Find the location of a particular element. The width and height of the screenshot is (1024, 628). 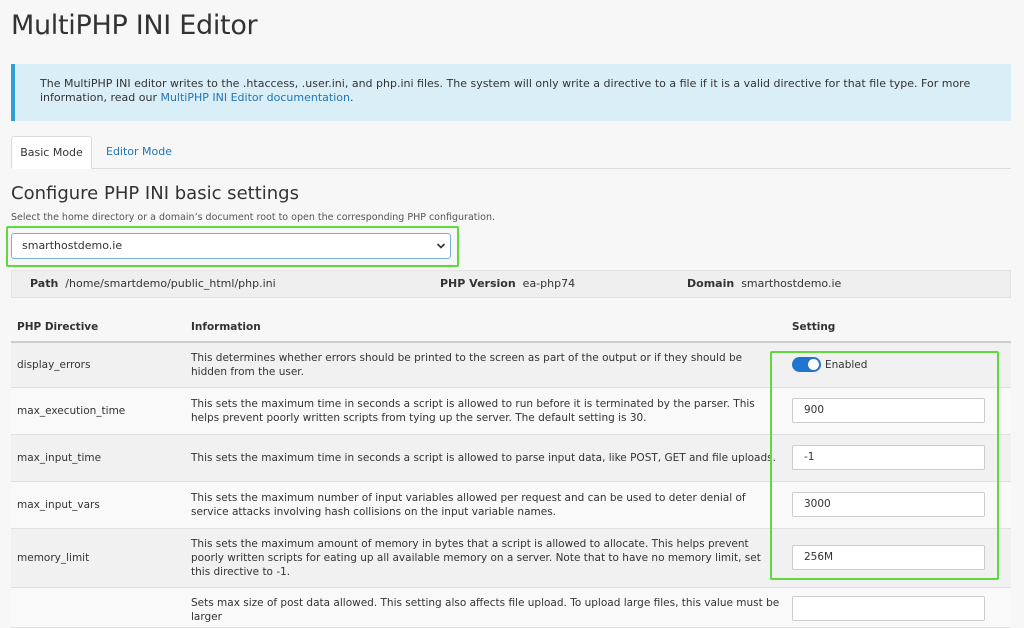

page-title: MultiPHP INI Editor is located at coordinates (134, 25).